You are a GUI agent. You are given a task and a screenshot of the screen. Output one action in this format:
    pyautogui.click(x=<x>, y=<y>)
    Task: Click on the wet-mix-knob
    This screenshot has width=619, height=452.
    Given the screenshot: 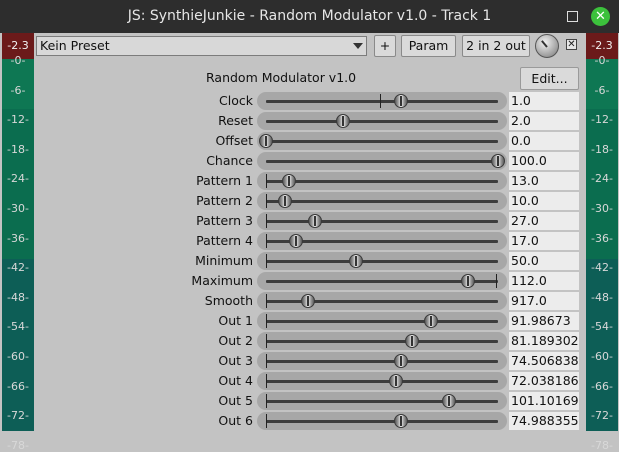 What is the action you would take?
    pyautogui.click(x=547, y=46)
    